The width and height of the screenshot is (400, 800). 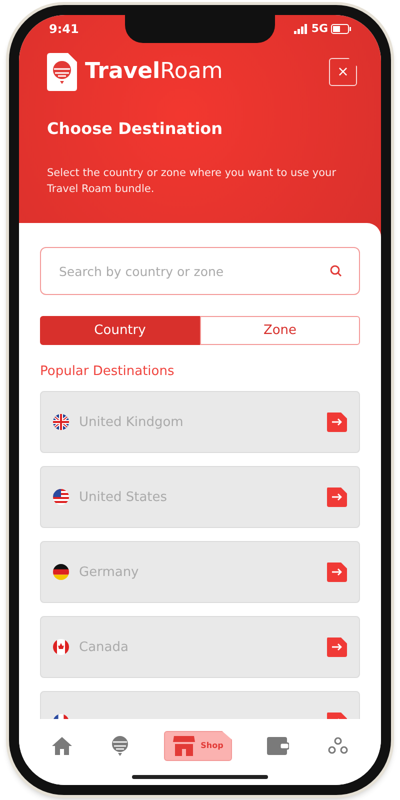 I want to click on circles-icon, so click(x=338, y=746).